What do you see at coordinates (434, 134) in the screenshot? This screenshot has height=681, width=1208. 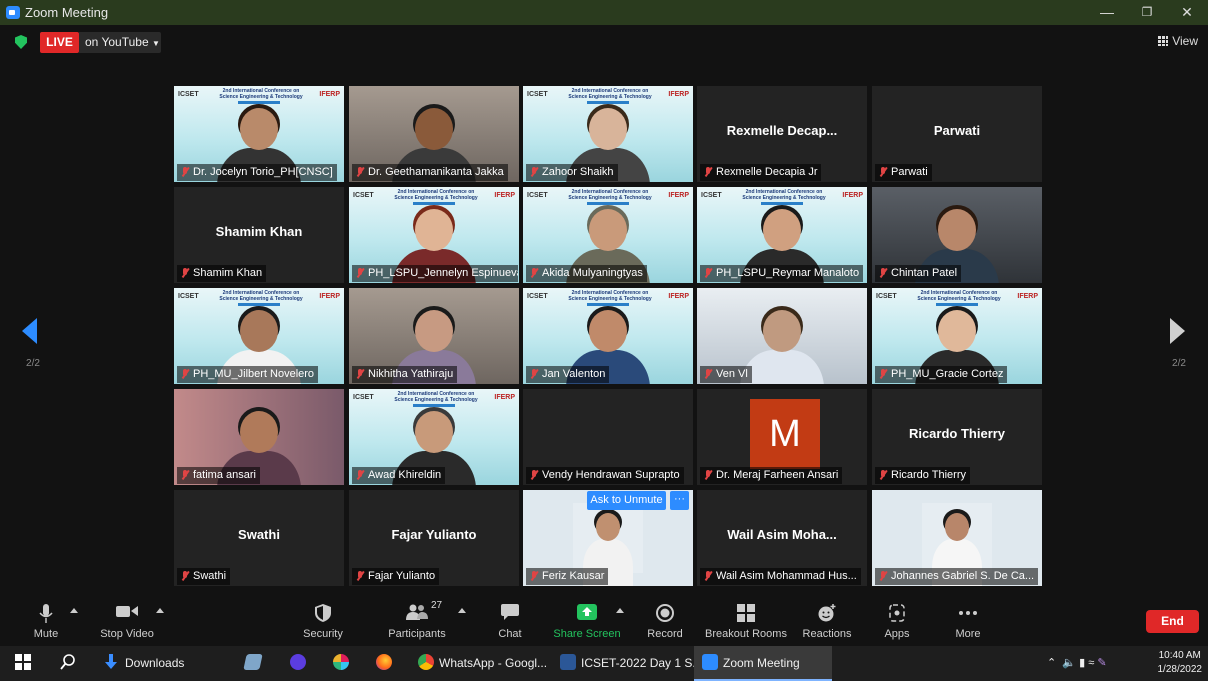 I see `participant-tile: Dr. Geethamanikanta Jakka` at bounding box center [434, 134].